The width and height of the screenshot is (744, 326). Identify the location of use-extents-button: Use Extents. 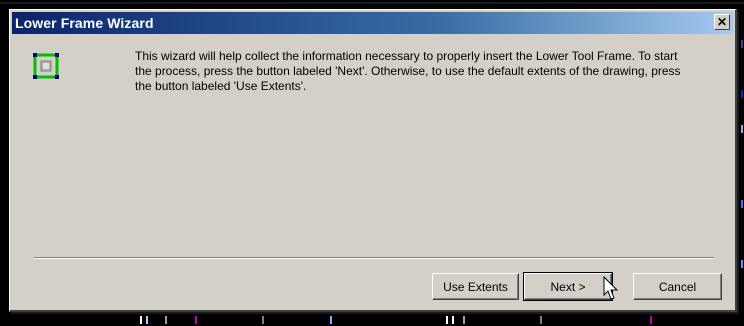
(475, 286).